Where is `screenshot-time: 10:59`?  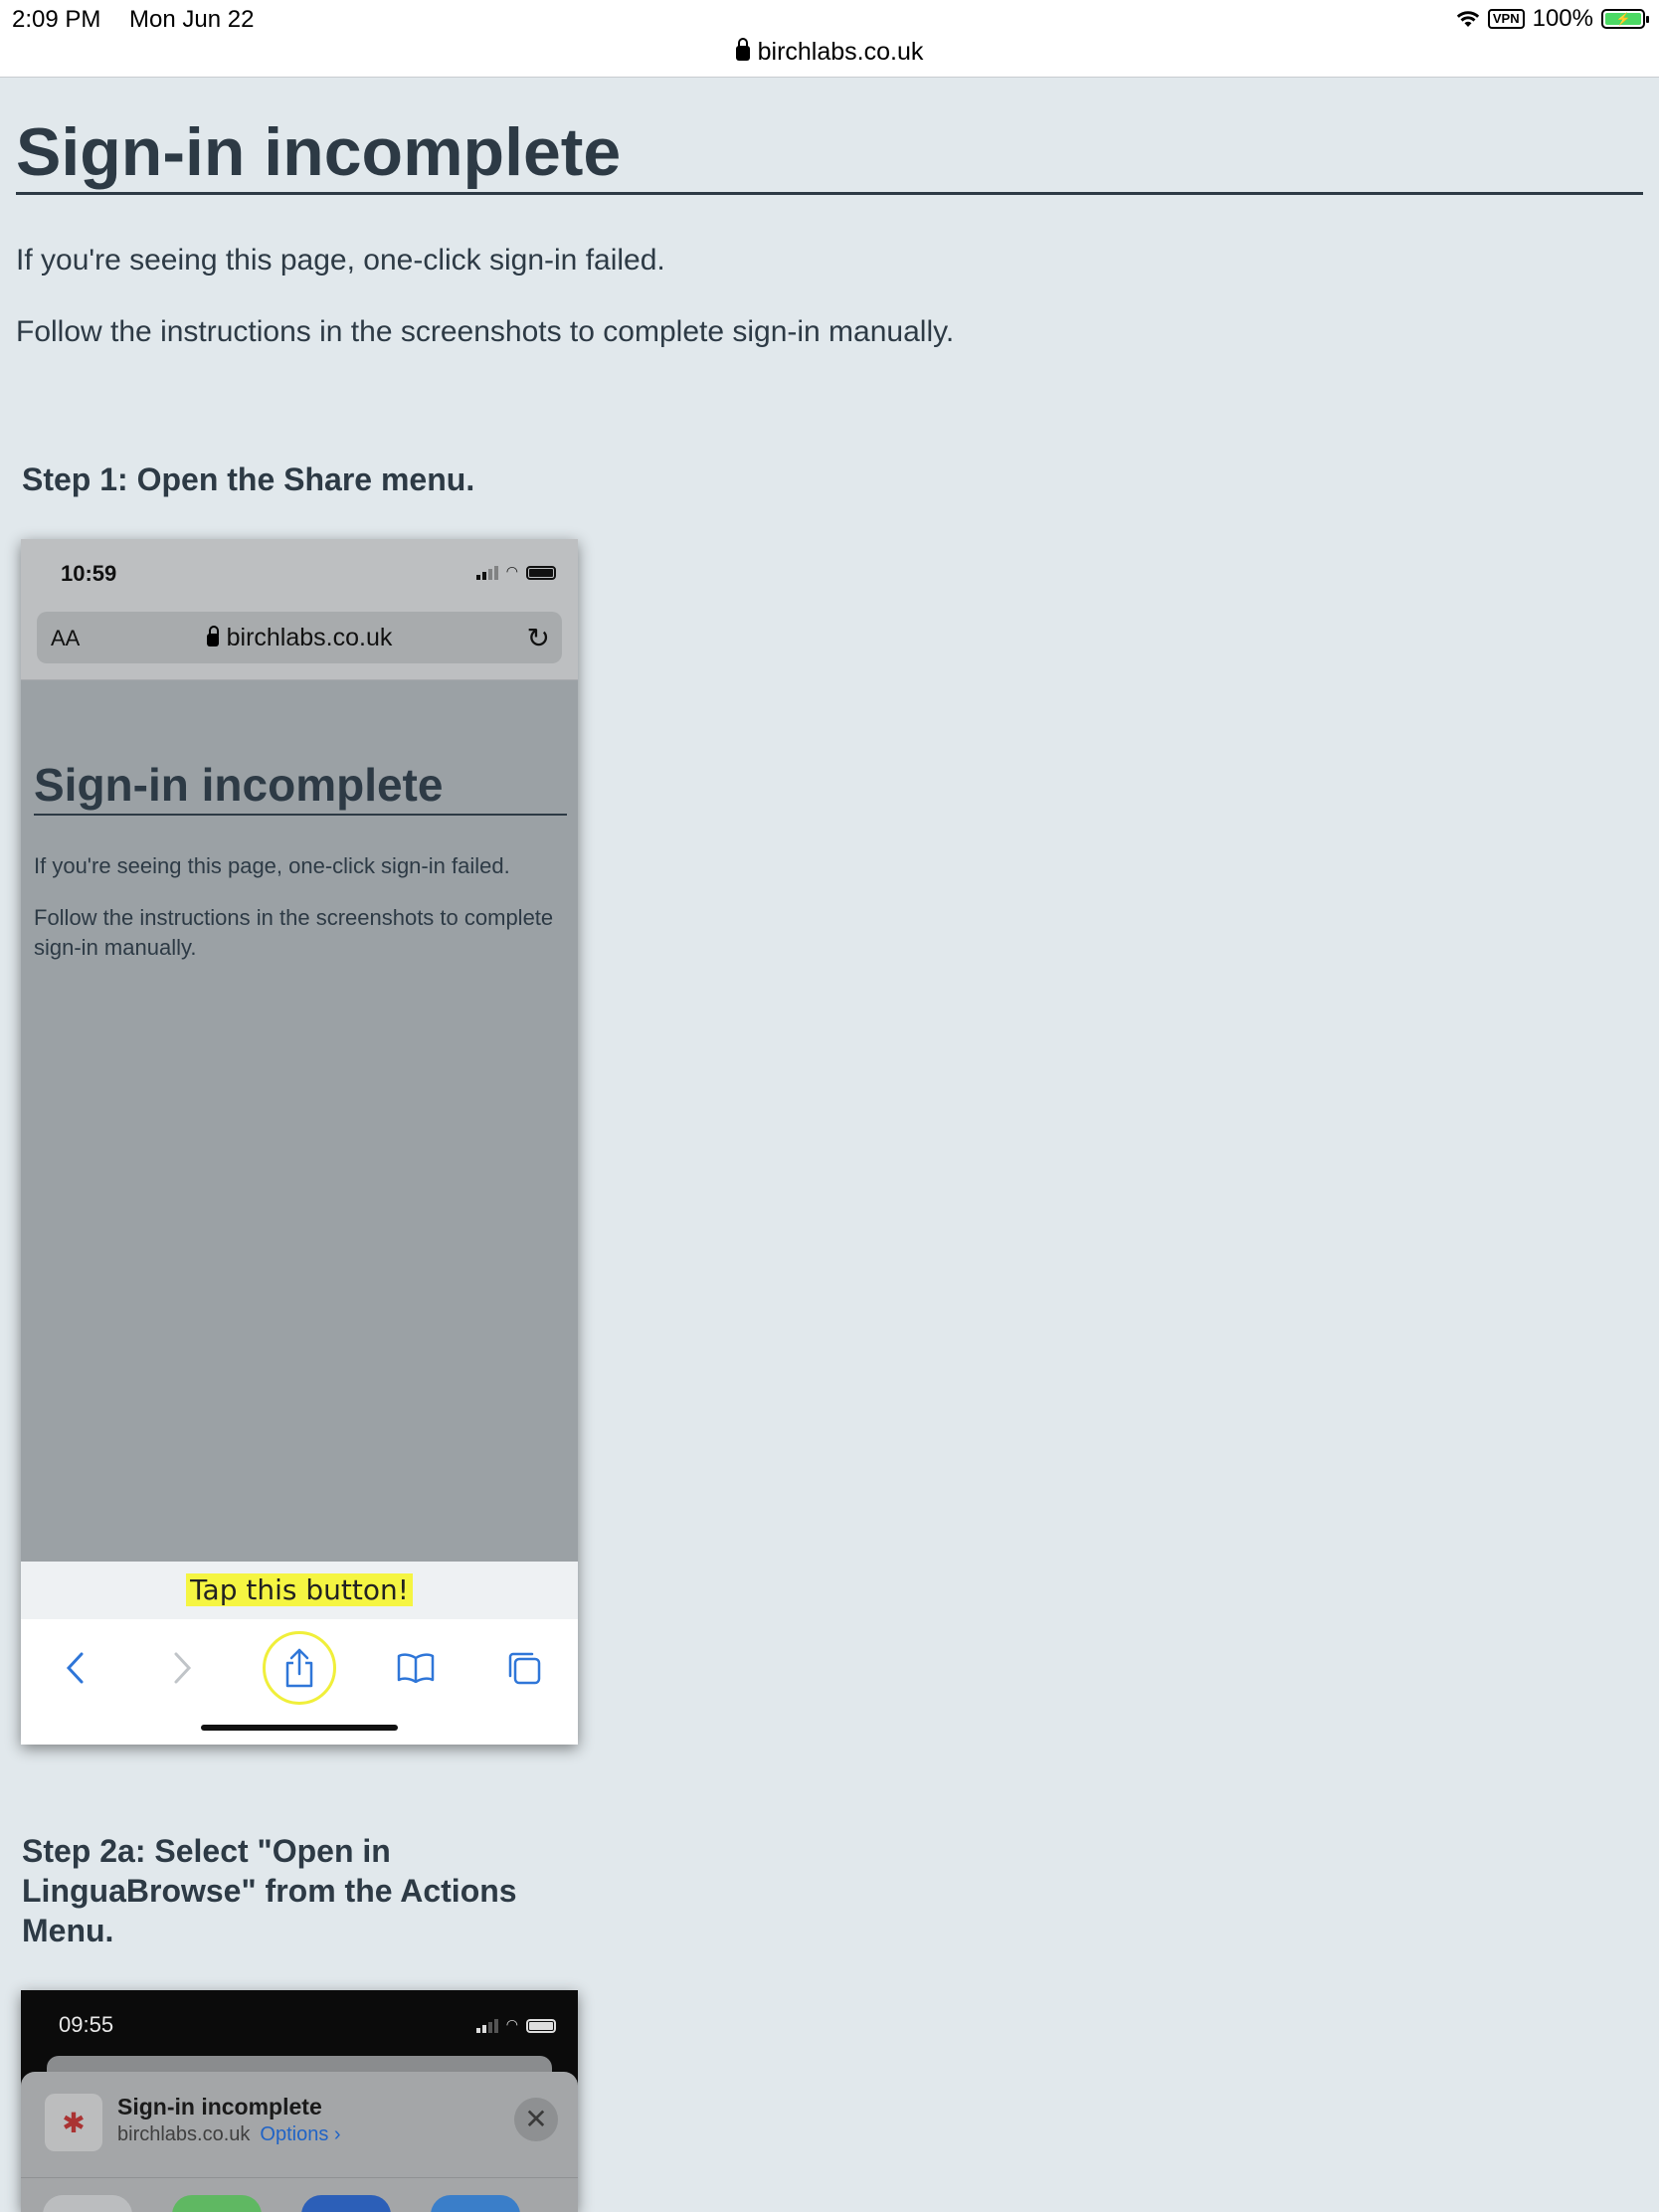 screenshot-time: 10:59 is located at coordinates (89, 573).